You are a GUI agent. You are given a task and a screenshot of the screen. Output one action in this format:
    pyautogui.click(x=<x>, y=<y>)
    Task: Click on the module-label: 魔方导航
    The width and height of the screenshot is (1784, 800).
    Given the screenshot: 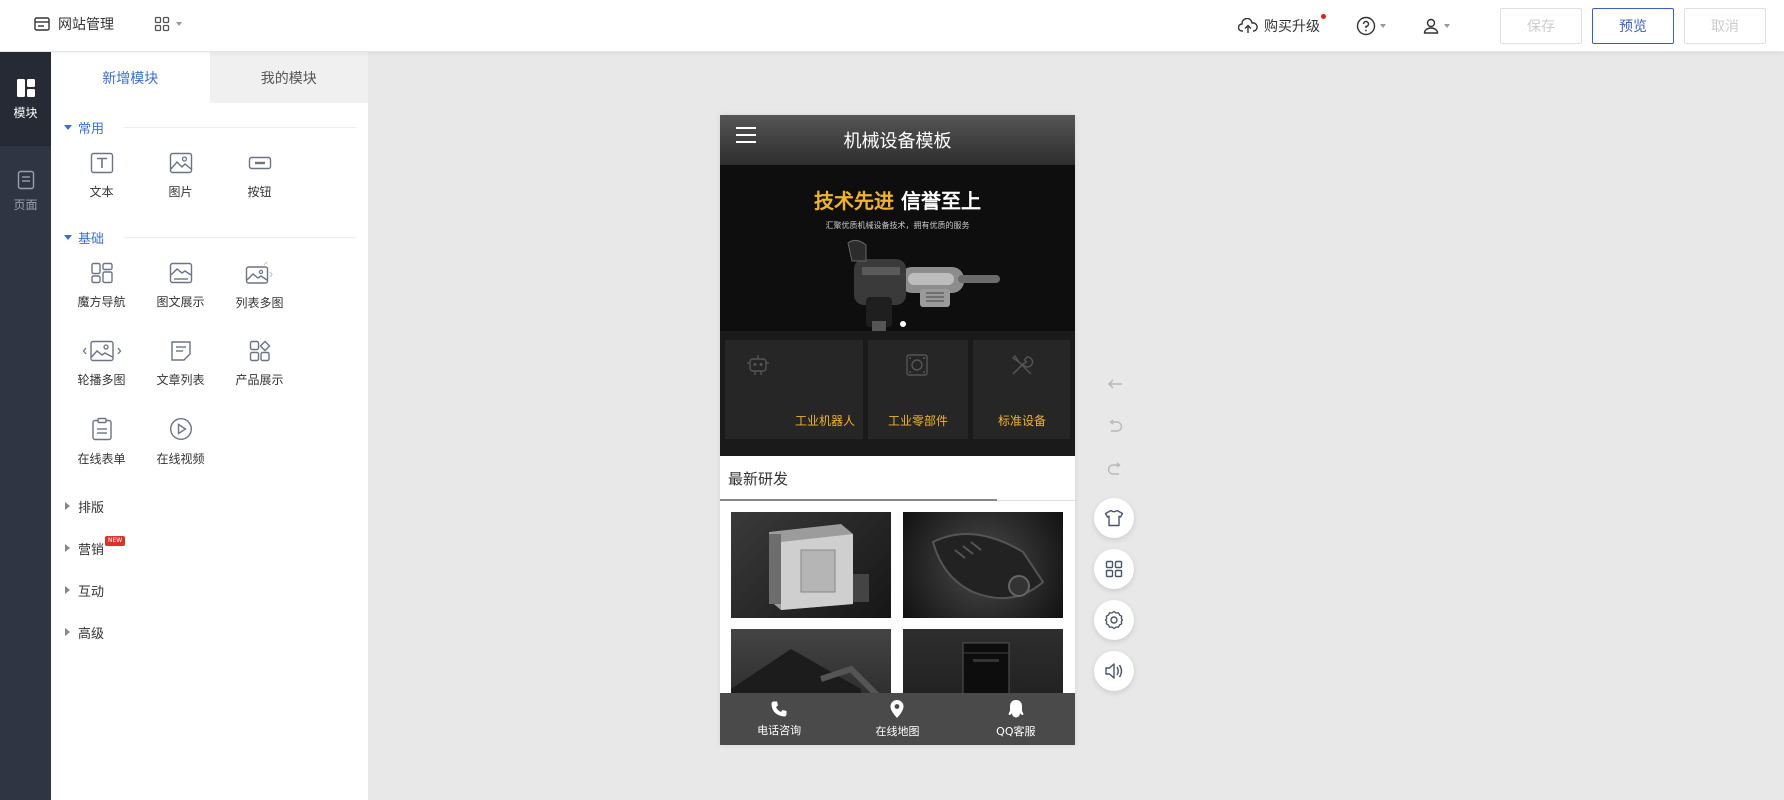 What is the action you would take?
    pyautogui.click(x=101, y=302)
    